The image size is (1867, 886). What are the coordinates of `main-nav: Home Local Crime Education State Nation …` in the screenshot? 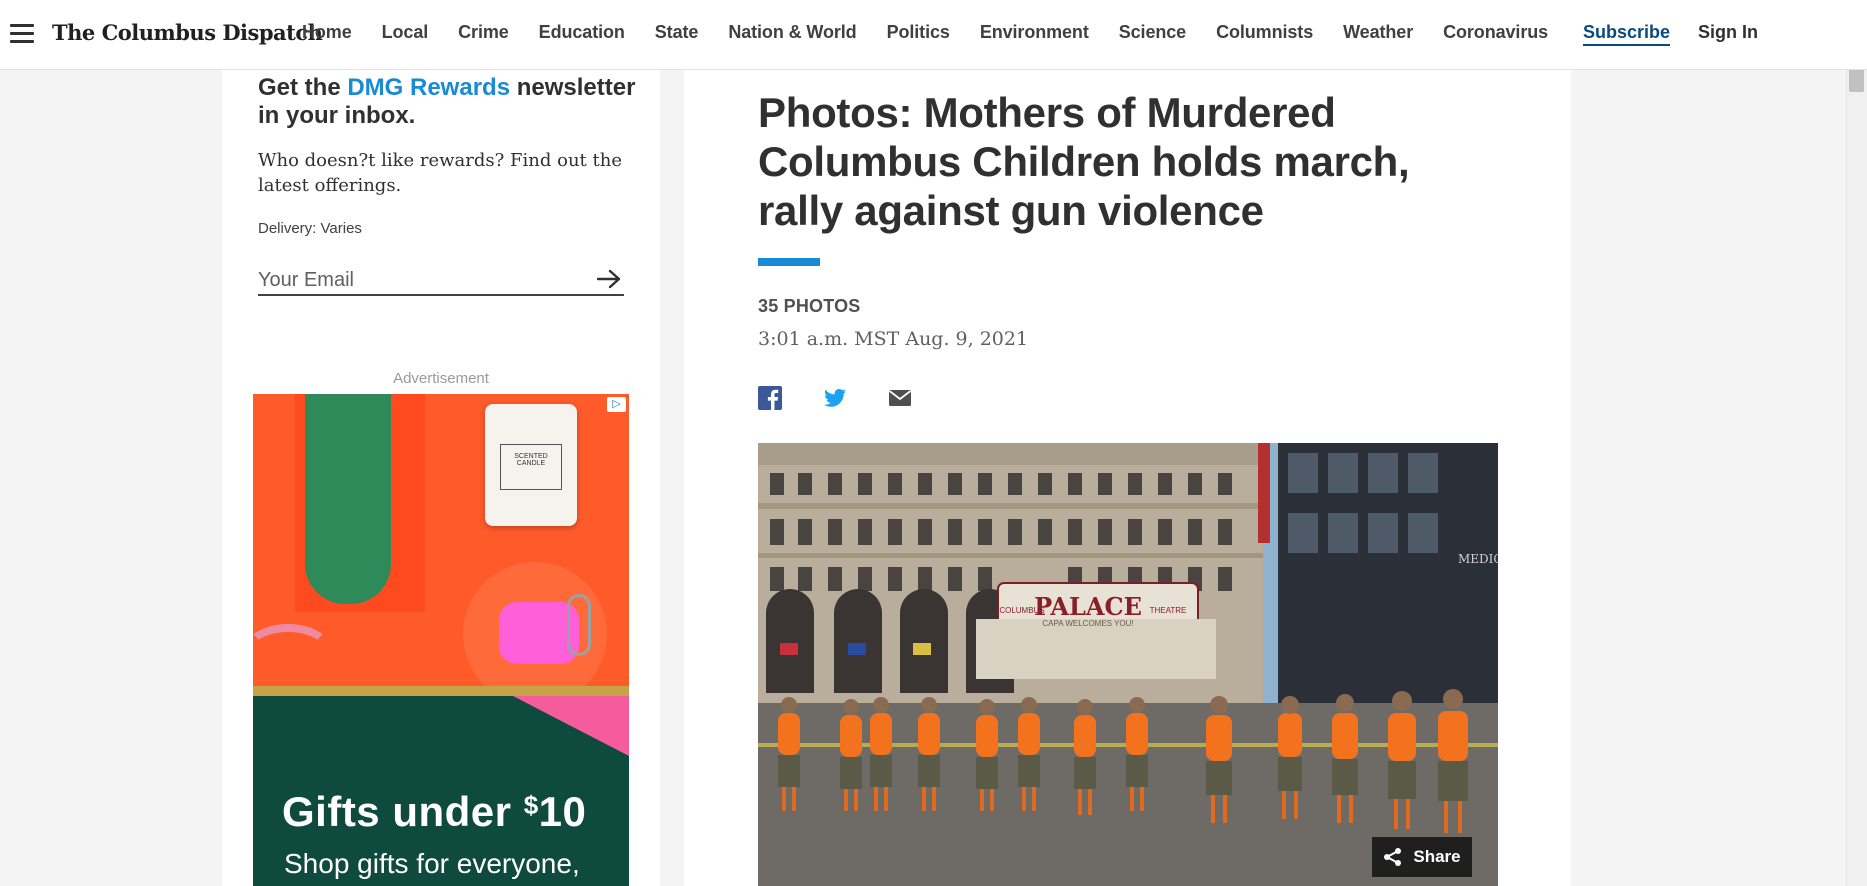 It's located at (940, 32).